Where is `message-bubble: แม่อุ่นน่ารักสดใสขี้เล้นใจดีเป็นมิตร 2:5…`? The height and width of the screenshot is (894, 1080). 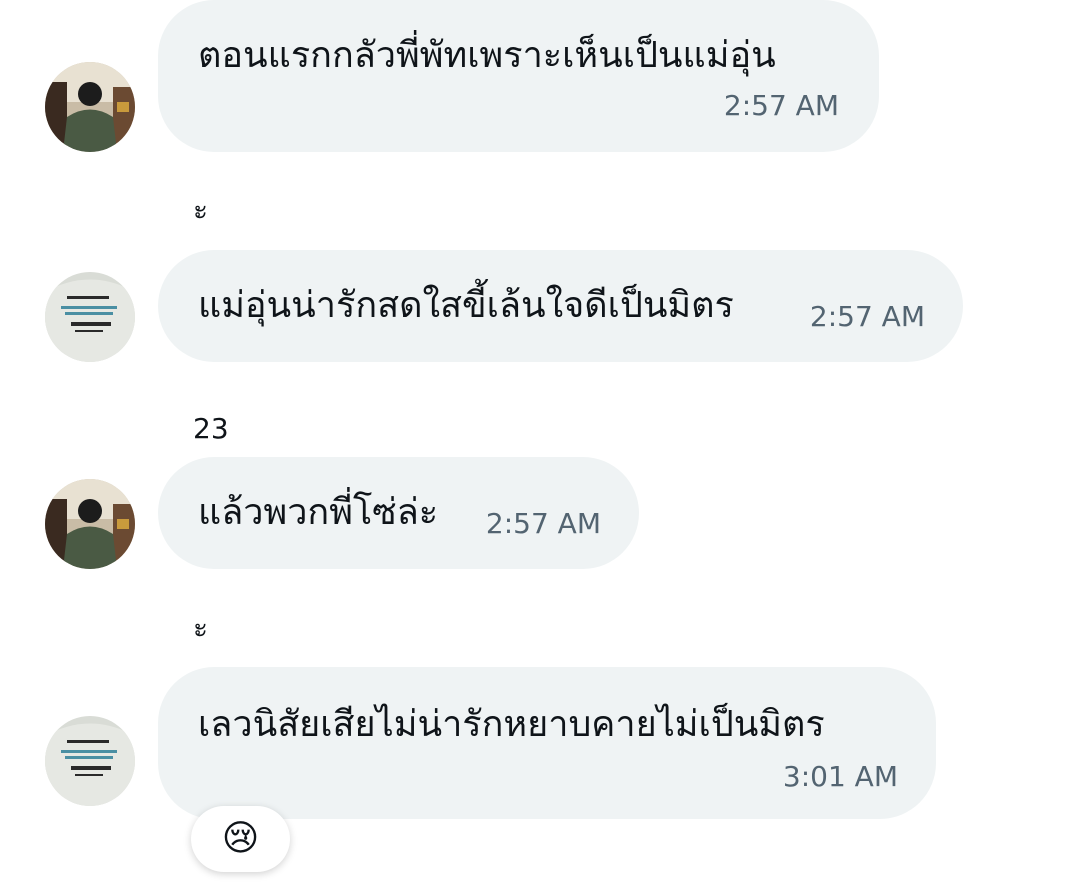
message-bubble: แม่อุ่นน่ารักสดใสขี้เล้นใจดีเป็นมิตร 2:5… is located at coordinates (560, 306).